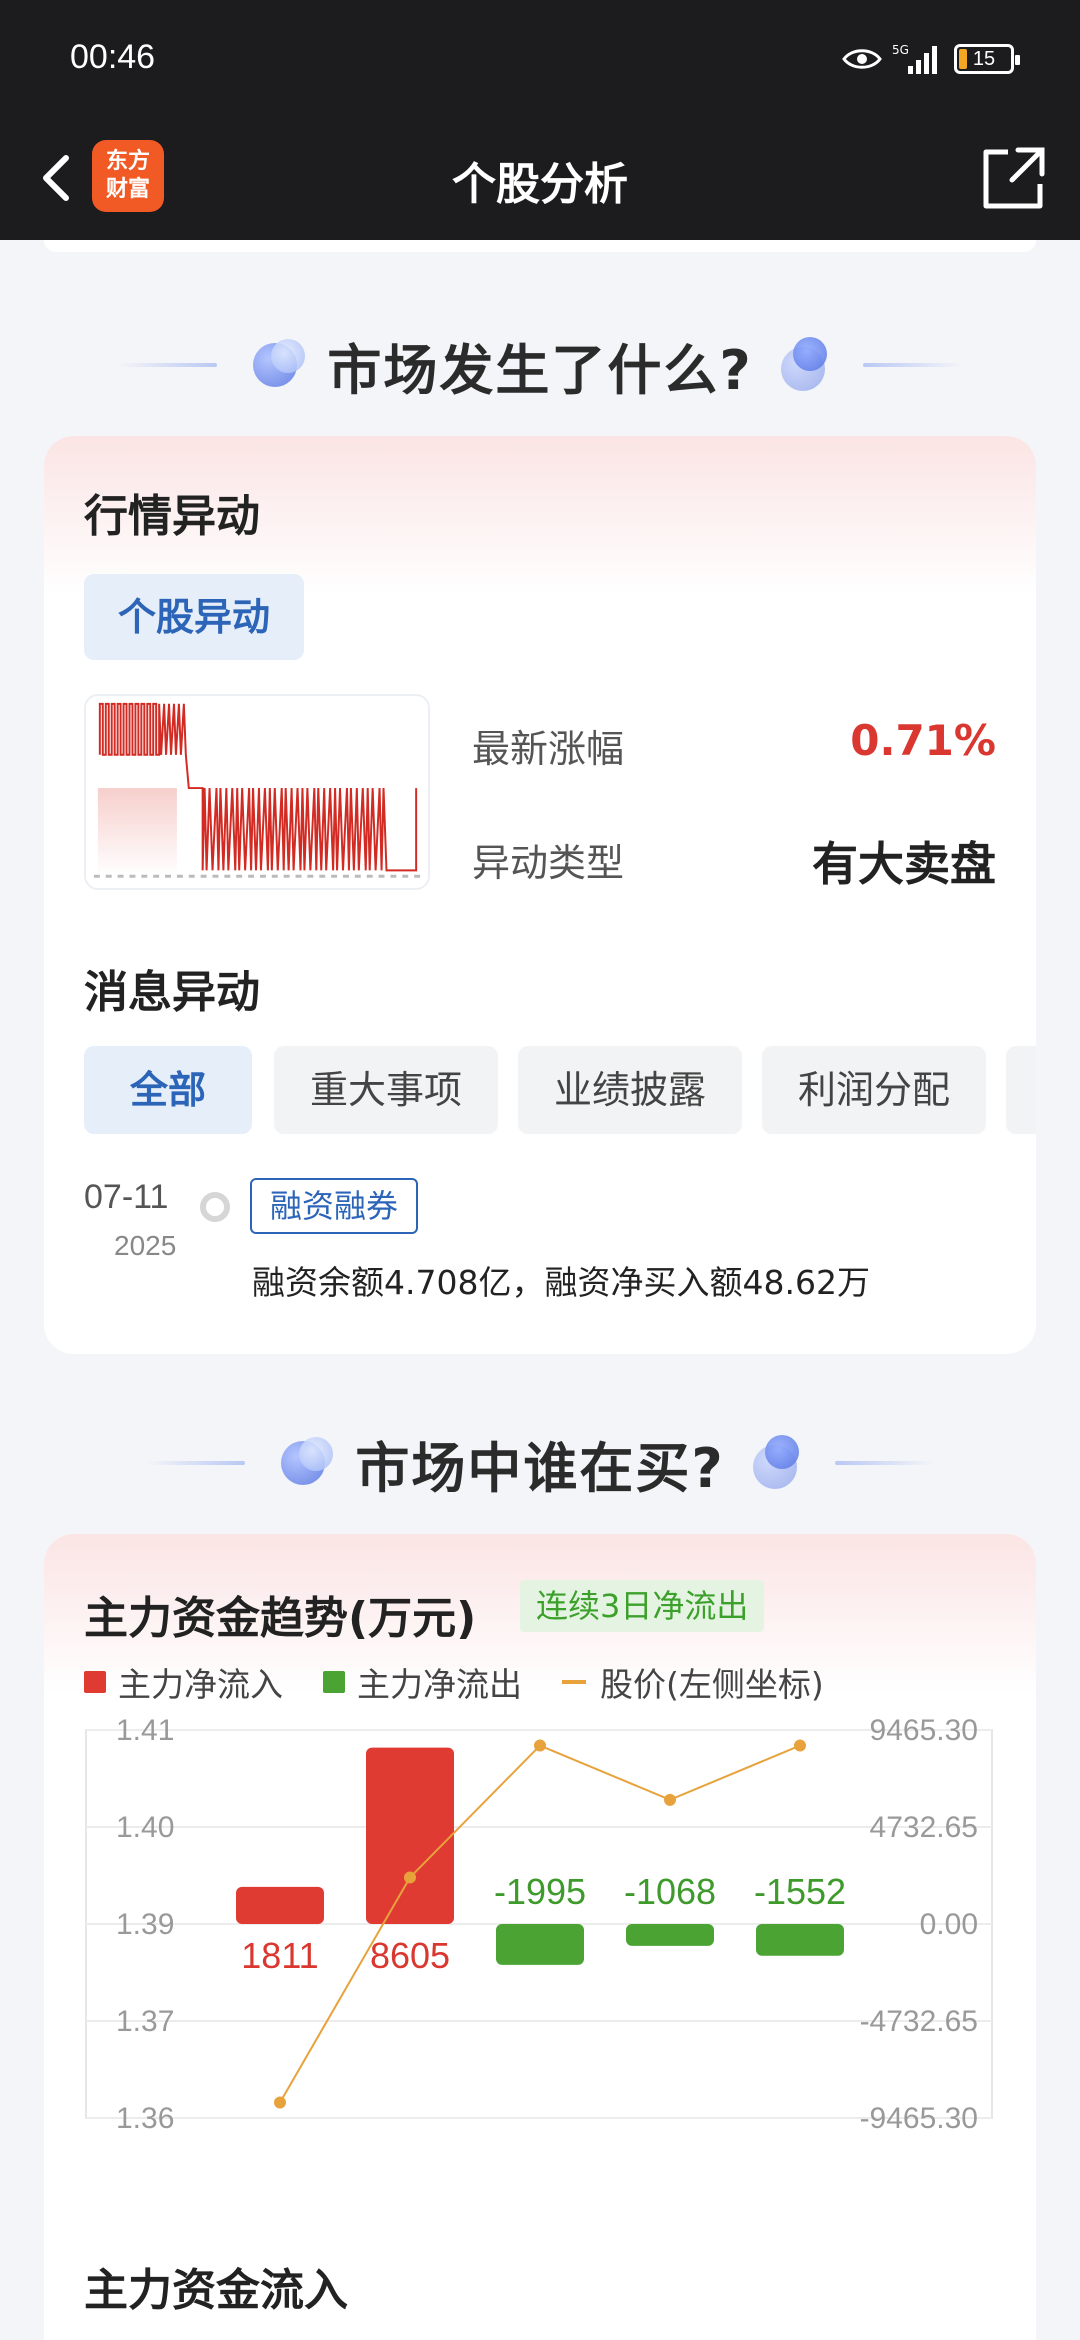  I want to click on stock-movement-tab: 个股异动, so click(194, 617).